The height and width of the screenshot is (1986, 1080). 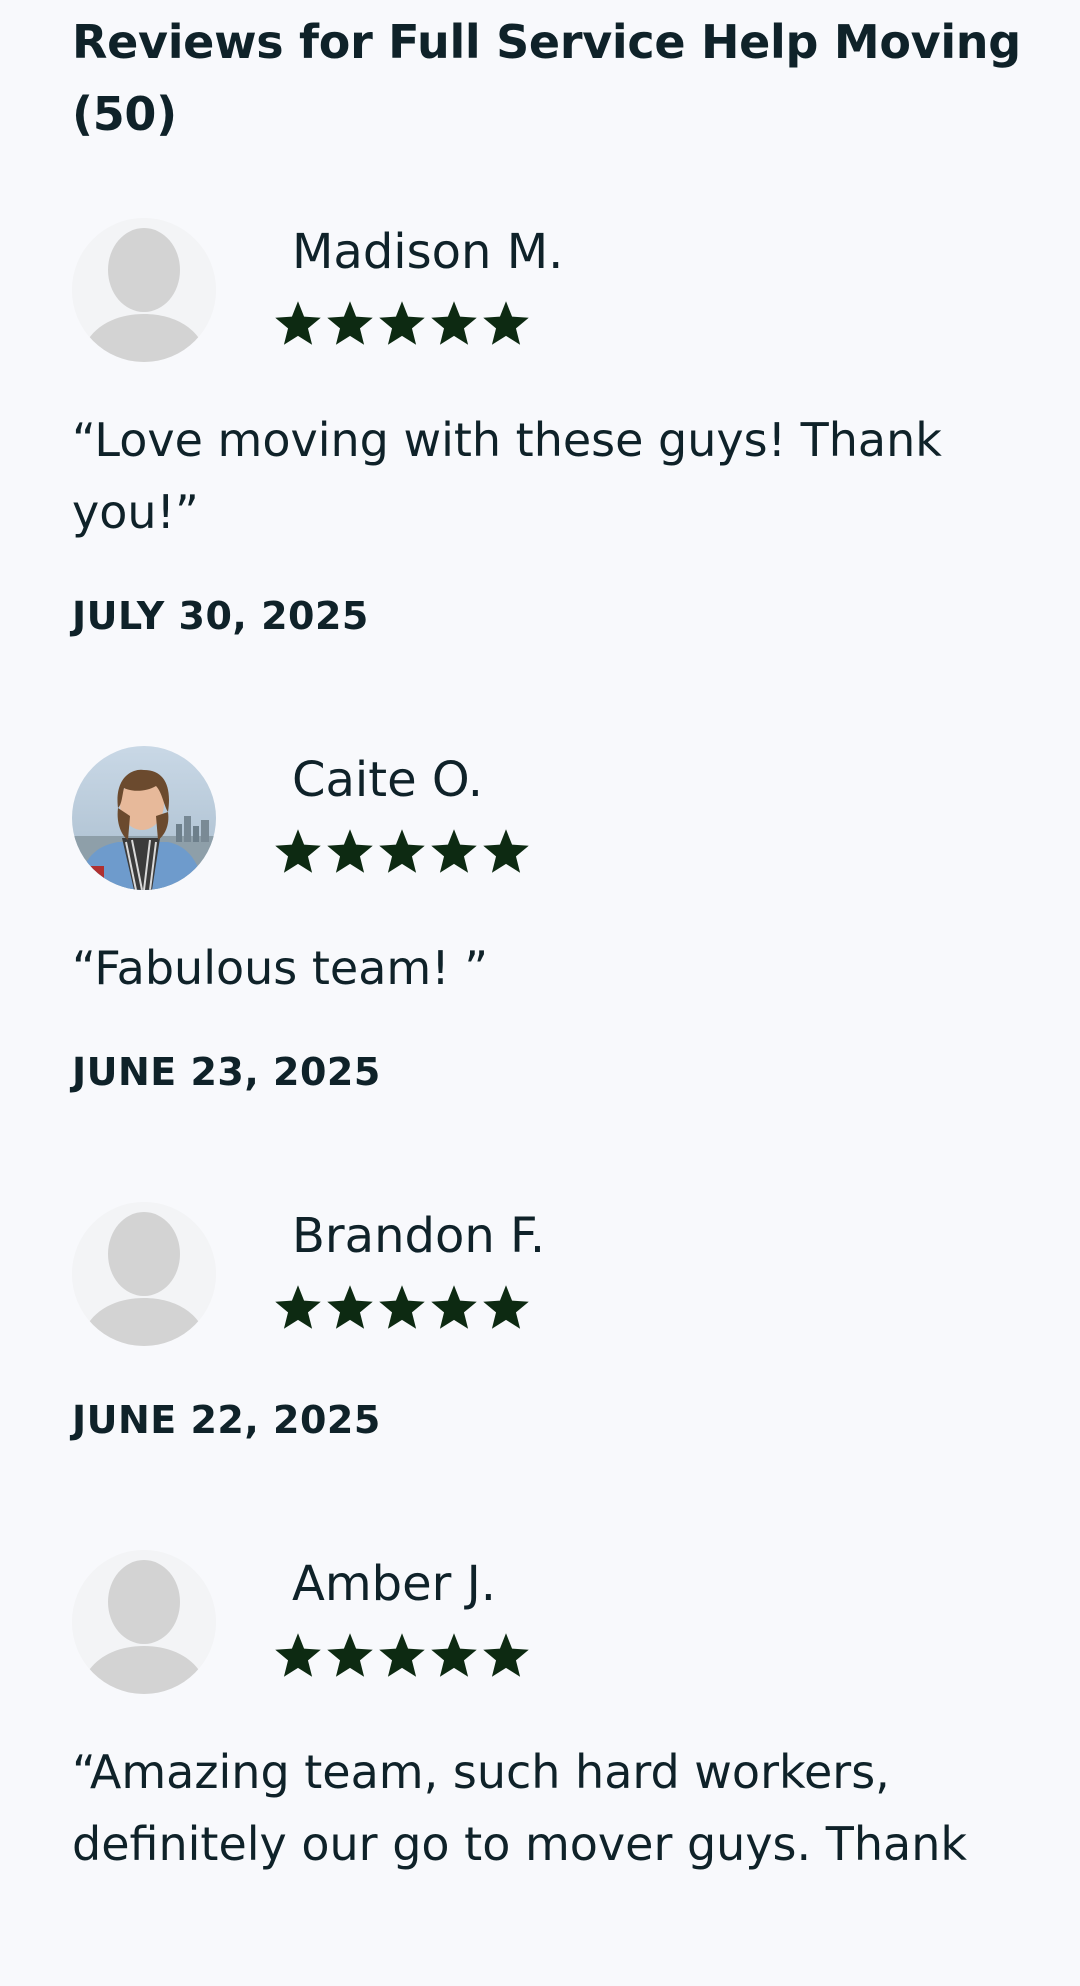 I want to click on review-header: Amber J., so click(x=552, y=1623).